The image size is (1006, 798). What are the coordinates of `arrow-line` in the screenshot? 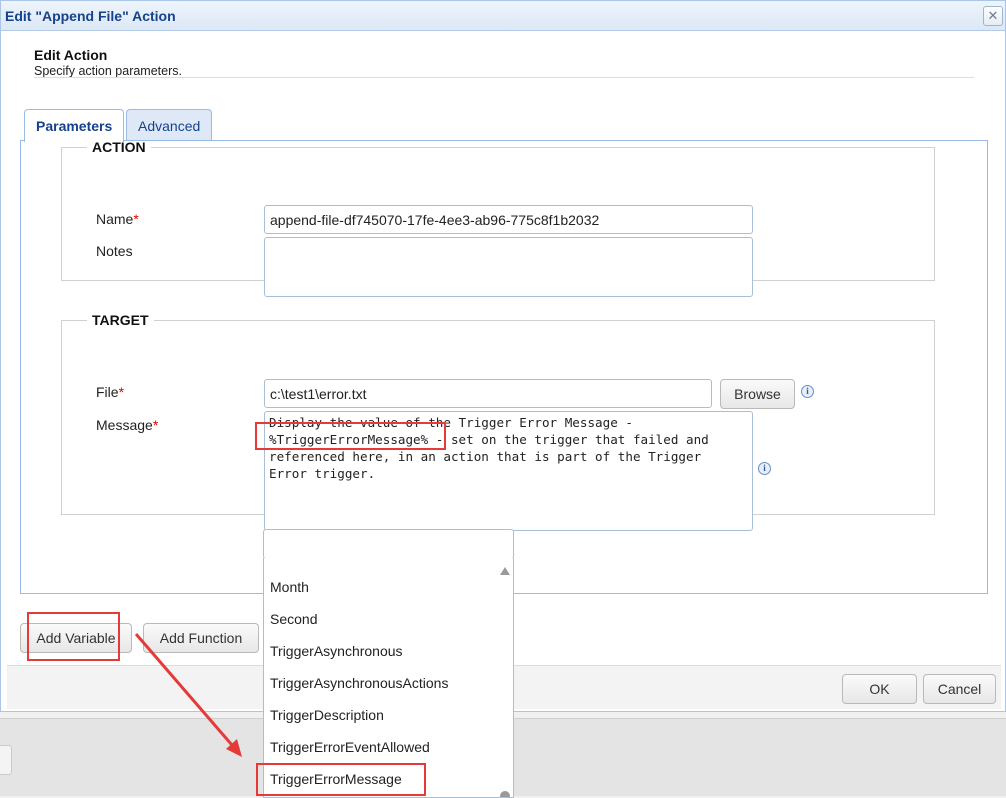 It's located at (187, 693).